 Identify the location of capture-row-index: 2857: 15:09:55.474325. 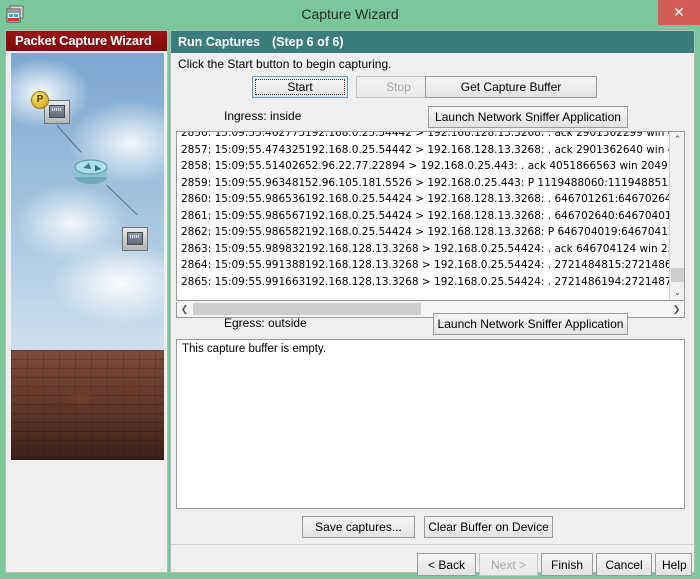
(243, 149).